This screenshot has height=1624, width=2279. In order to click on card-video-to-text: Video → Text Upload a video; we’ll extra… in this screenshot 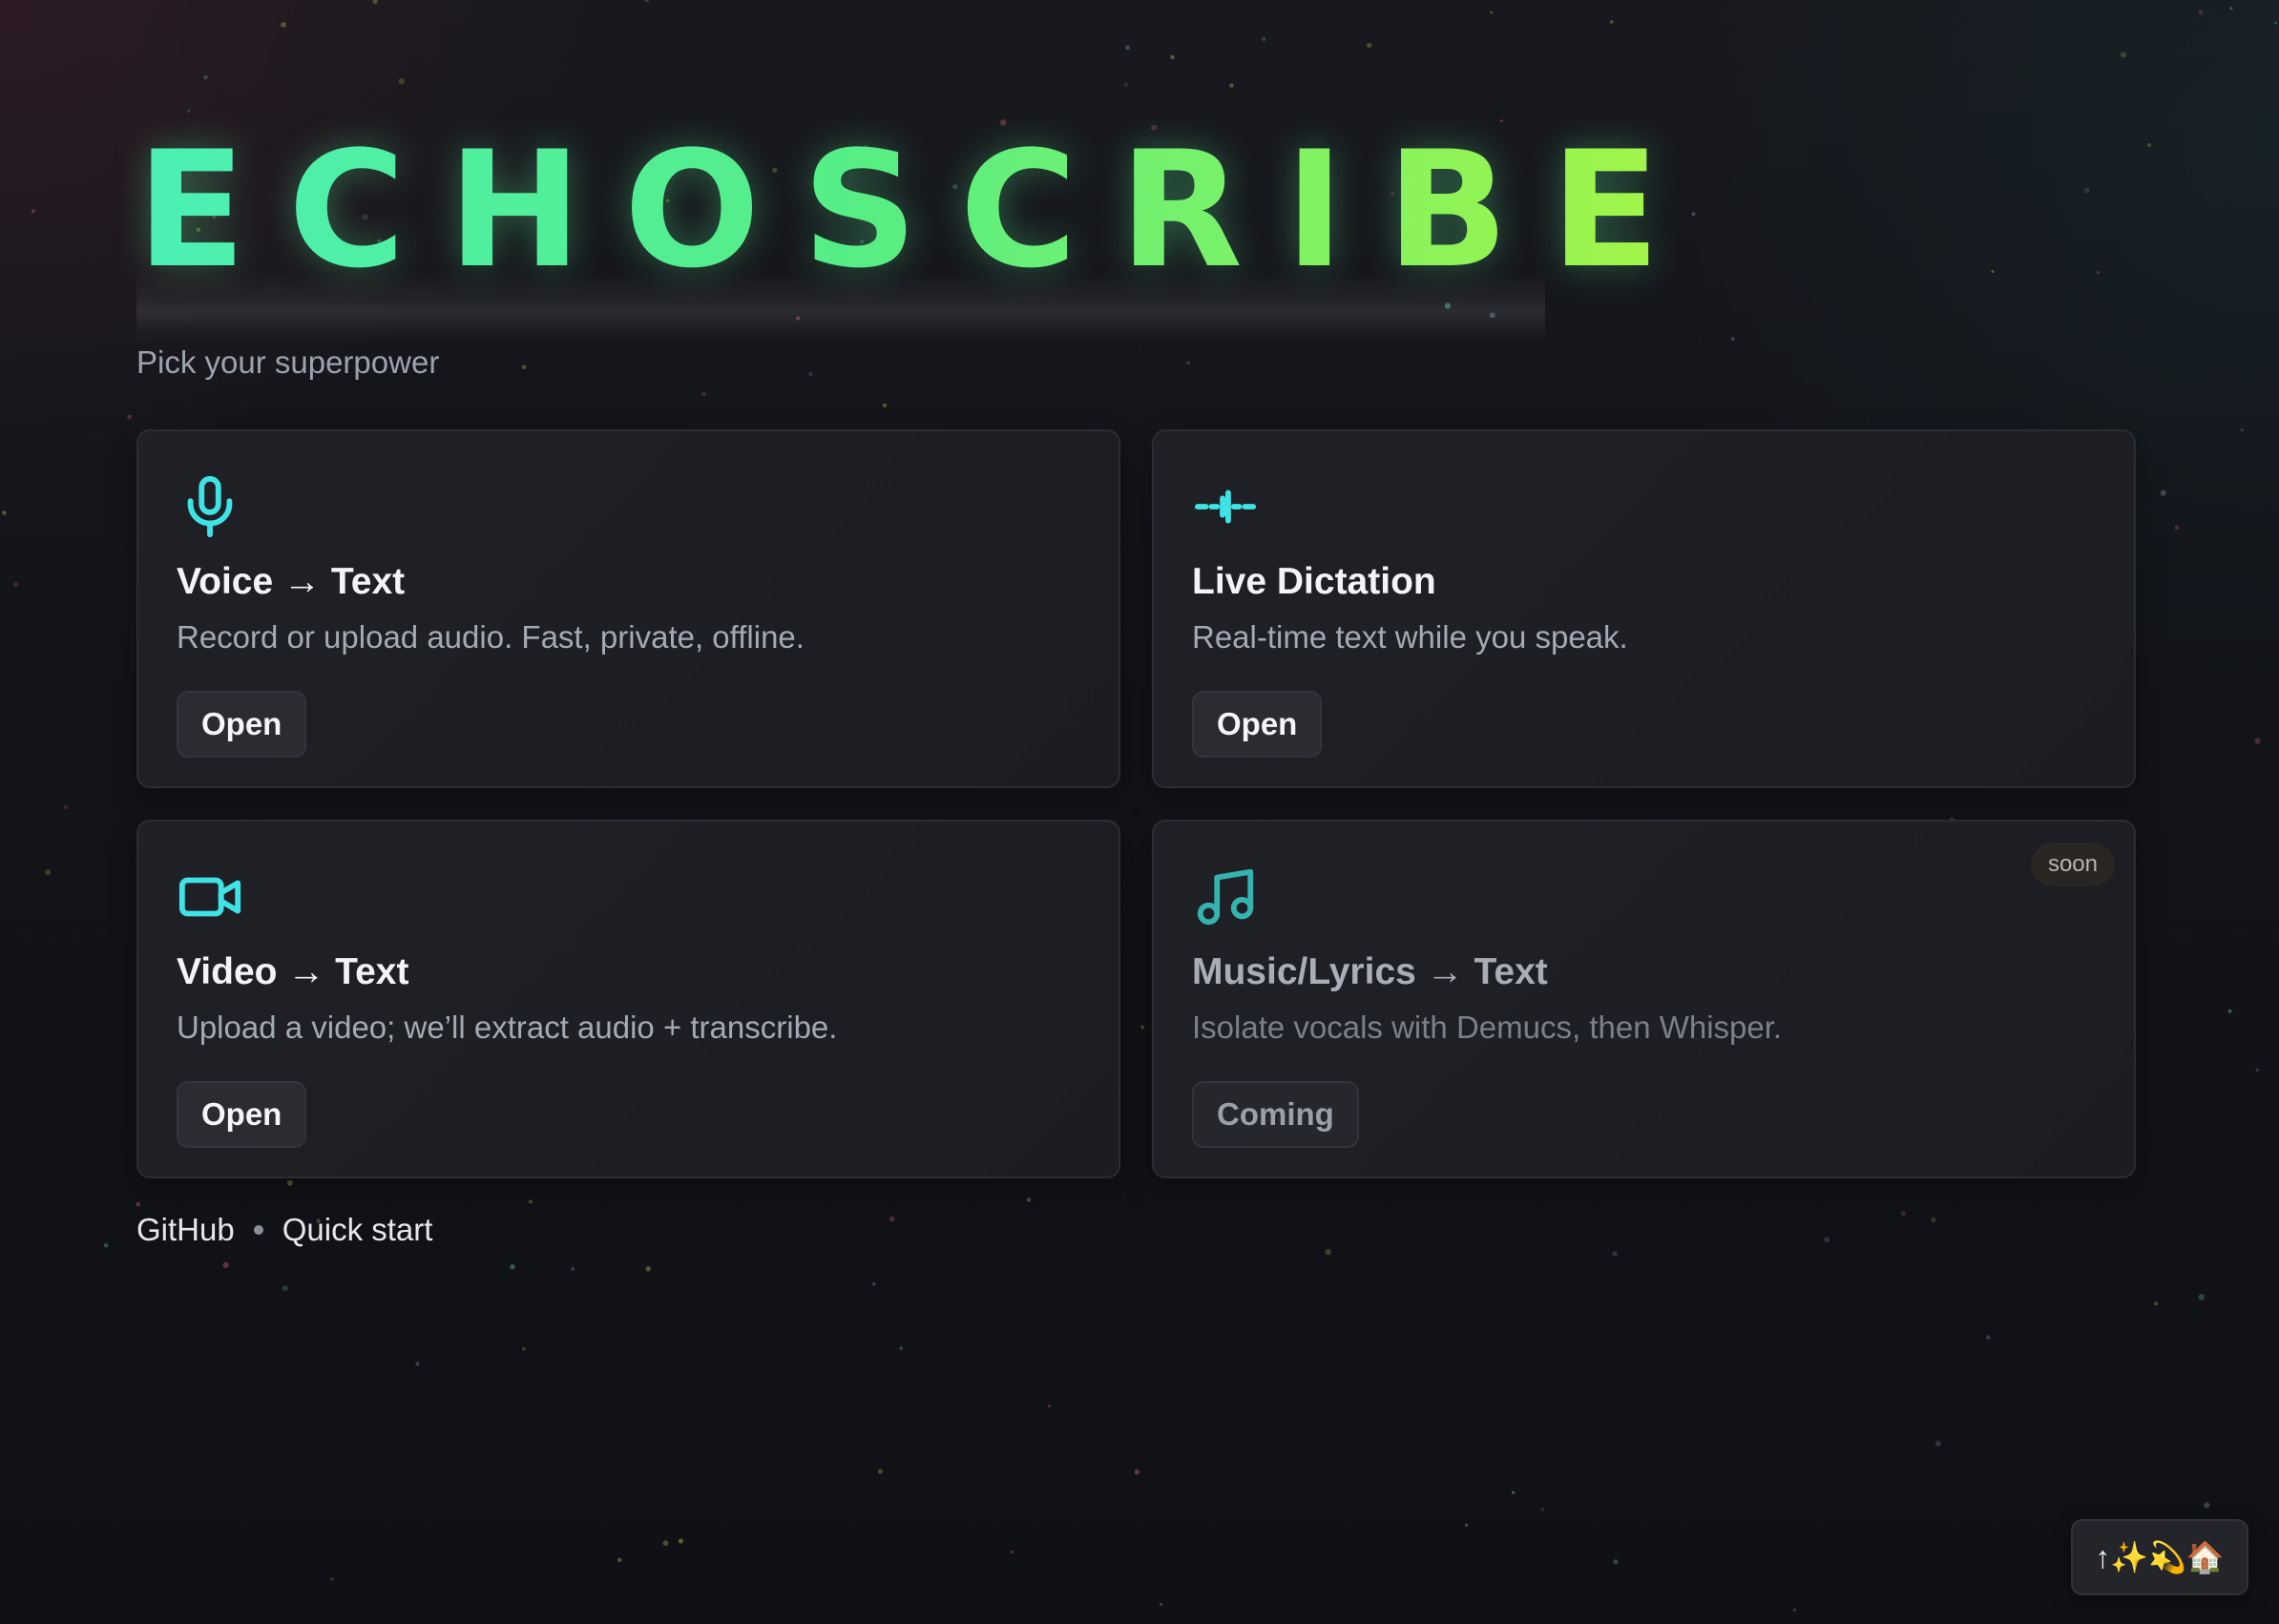, I will do `click(628, 999)`.